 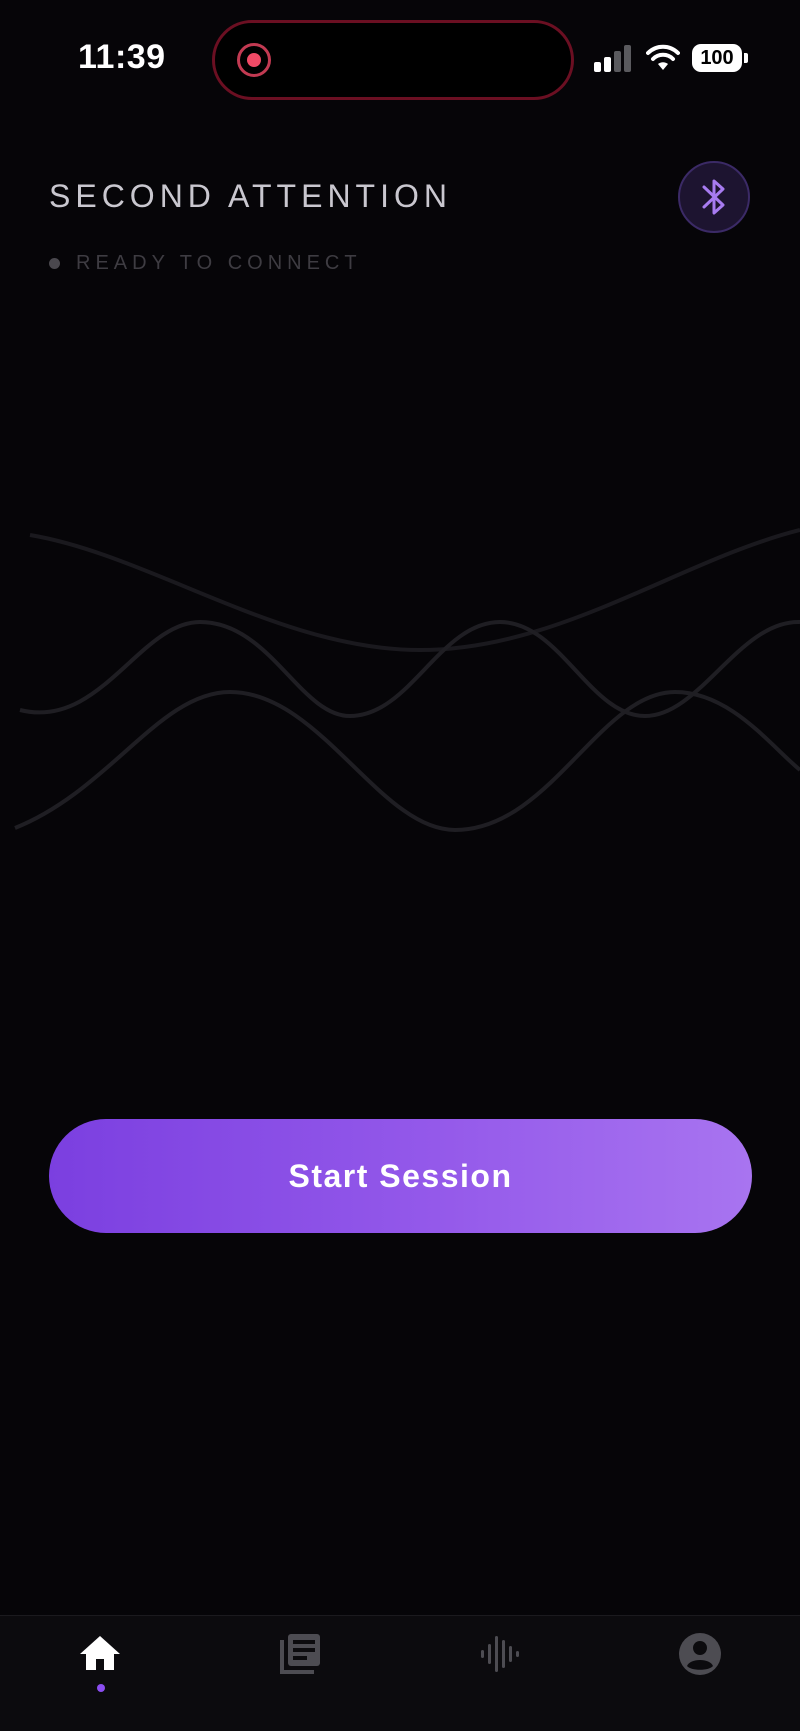 I want to click on connection-status: READY TO CONNECT, so click(x=205, y=263).